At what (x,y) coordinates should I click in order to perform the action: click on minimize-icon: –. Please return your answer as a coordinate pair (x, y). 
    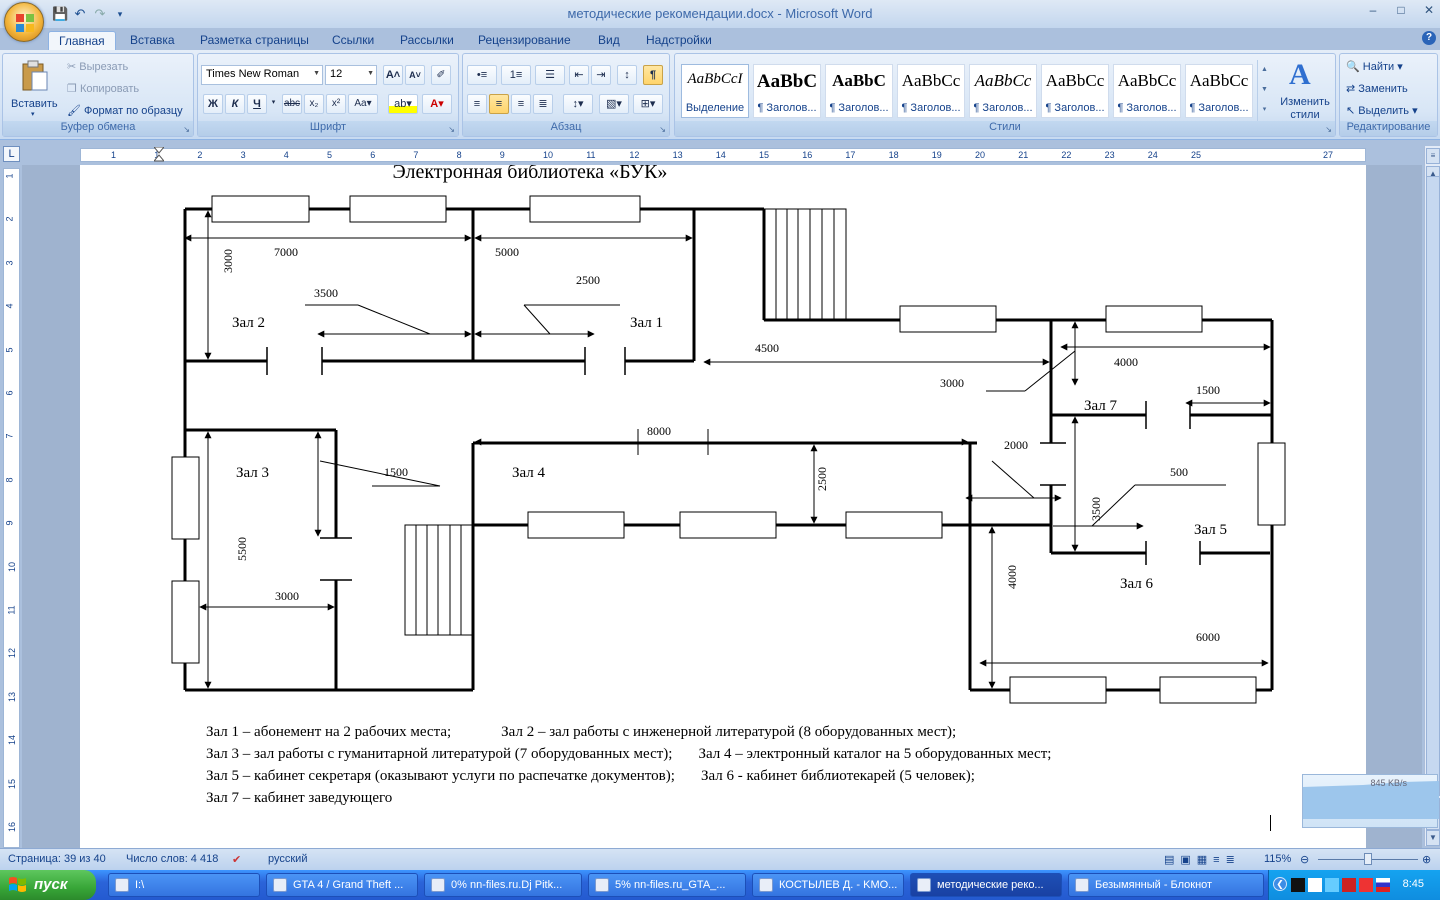
    Looking at the image, I should click on (1373, 10).